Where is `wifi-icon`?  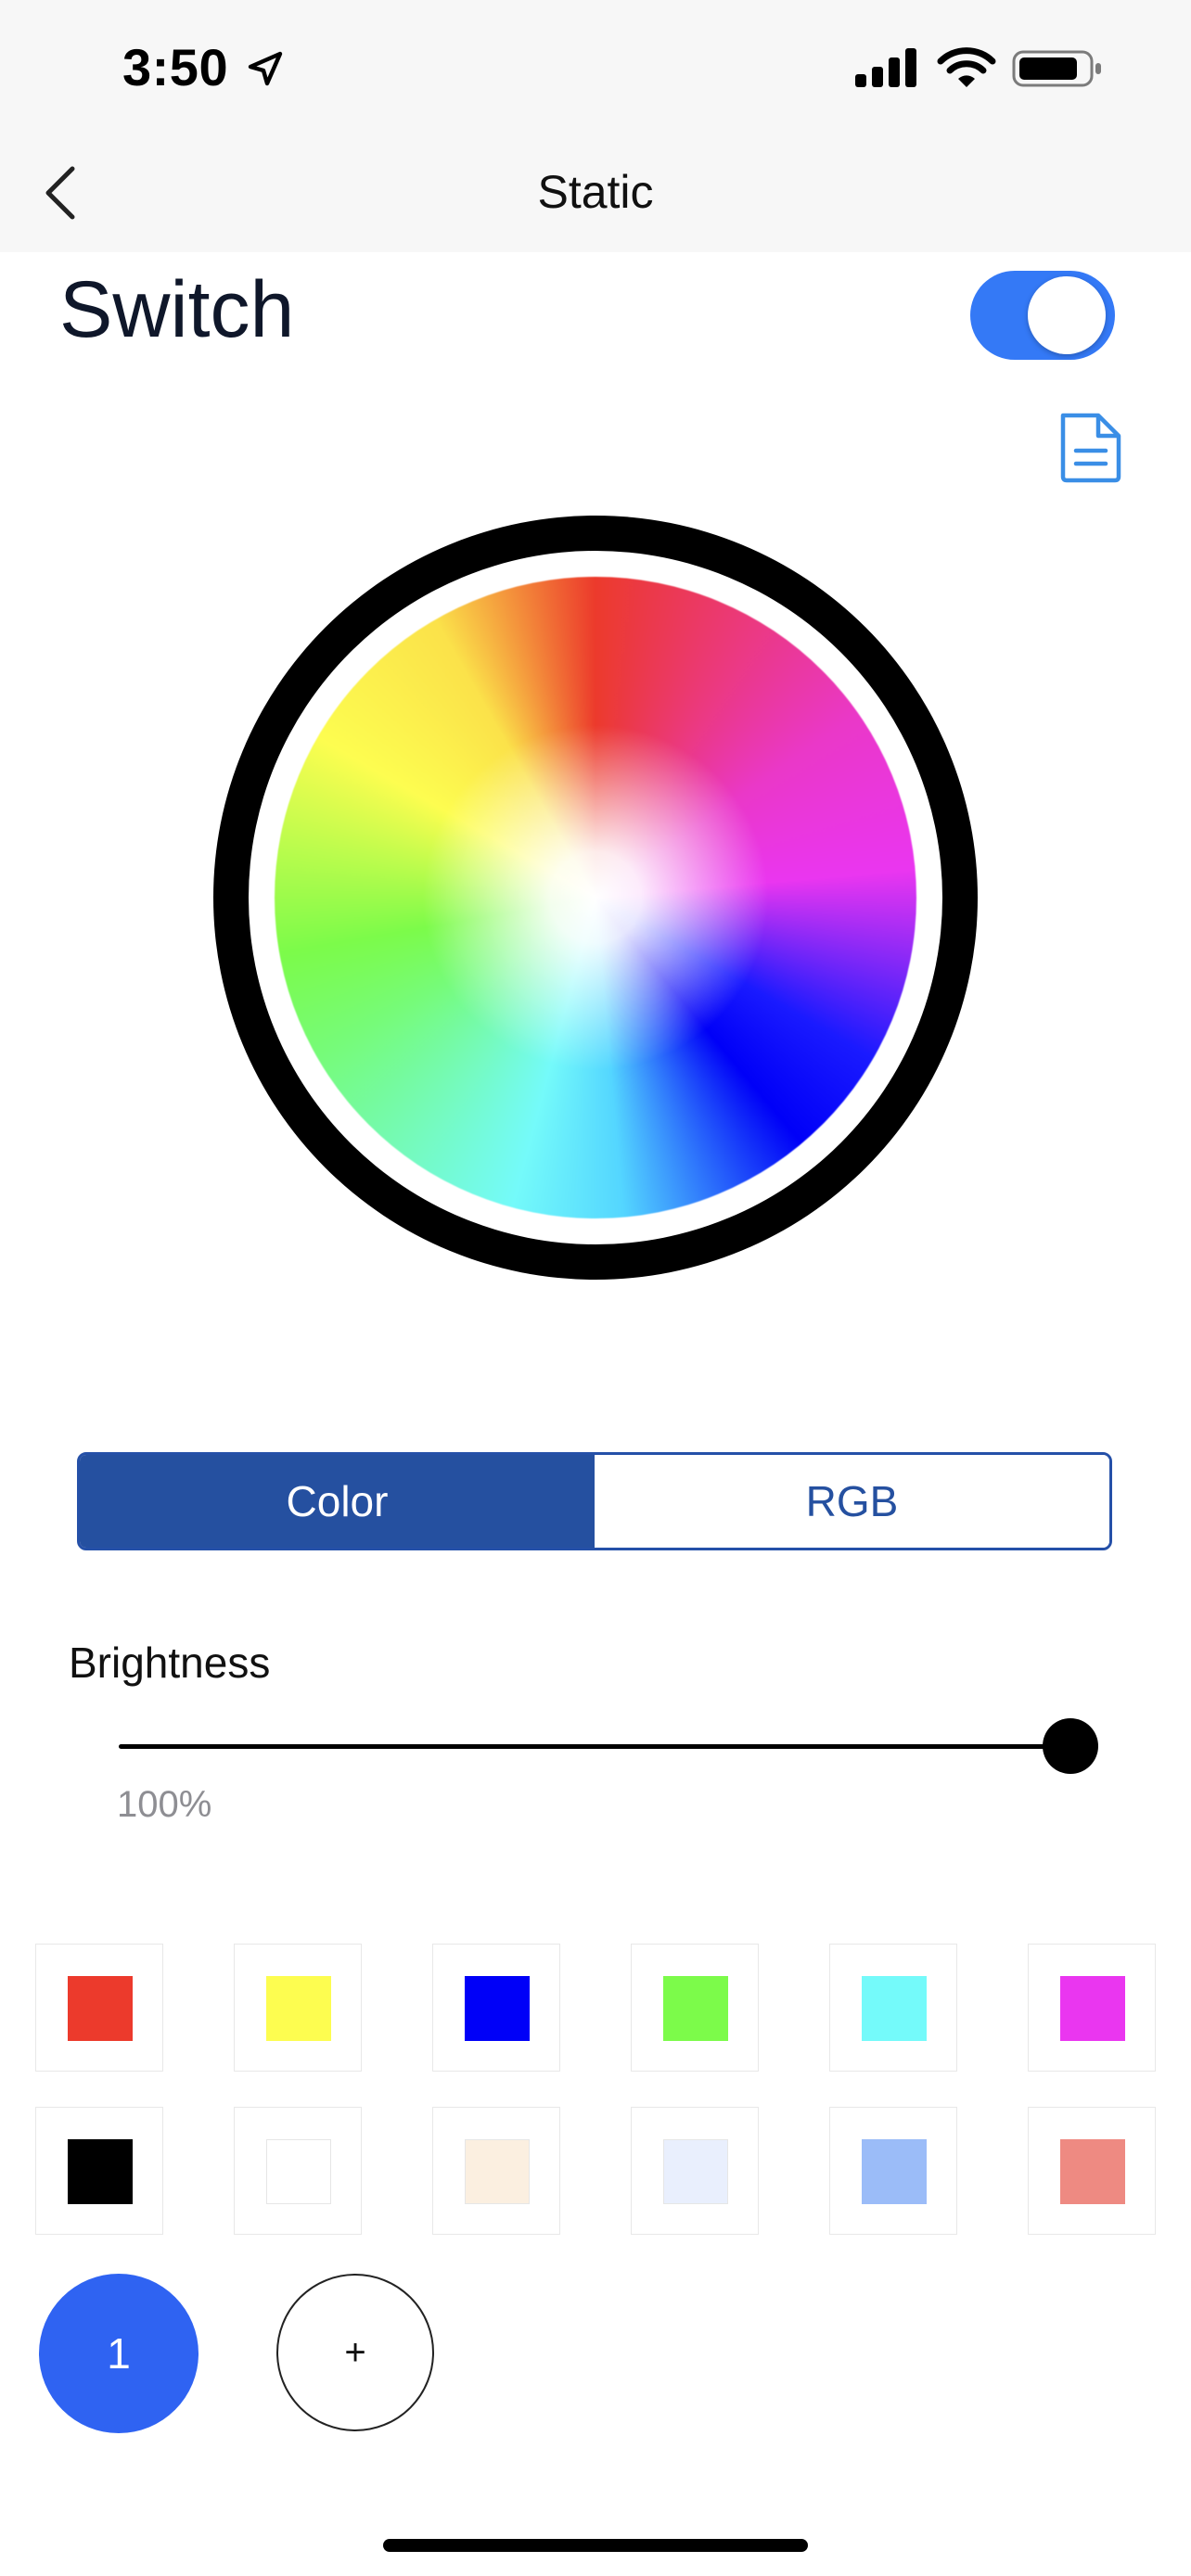
wifi-icon is located at coordinates (966, 67).